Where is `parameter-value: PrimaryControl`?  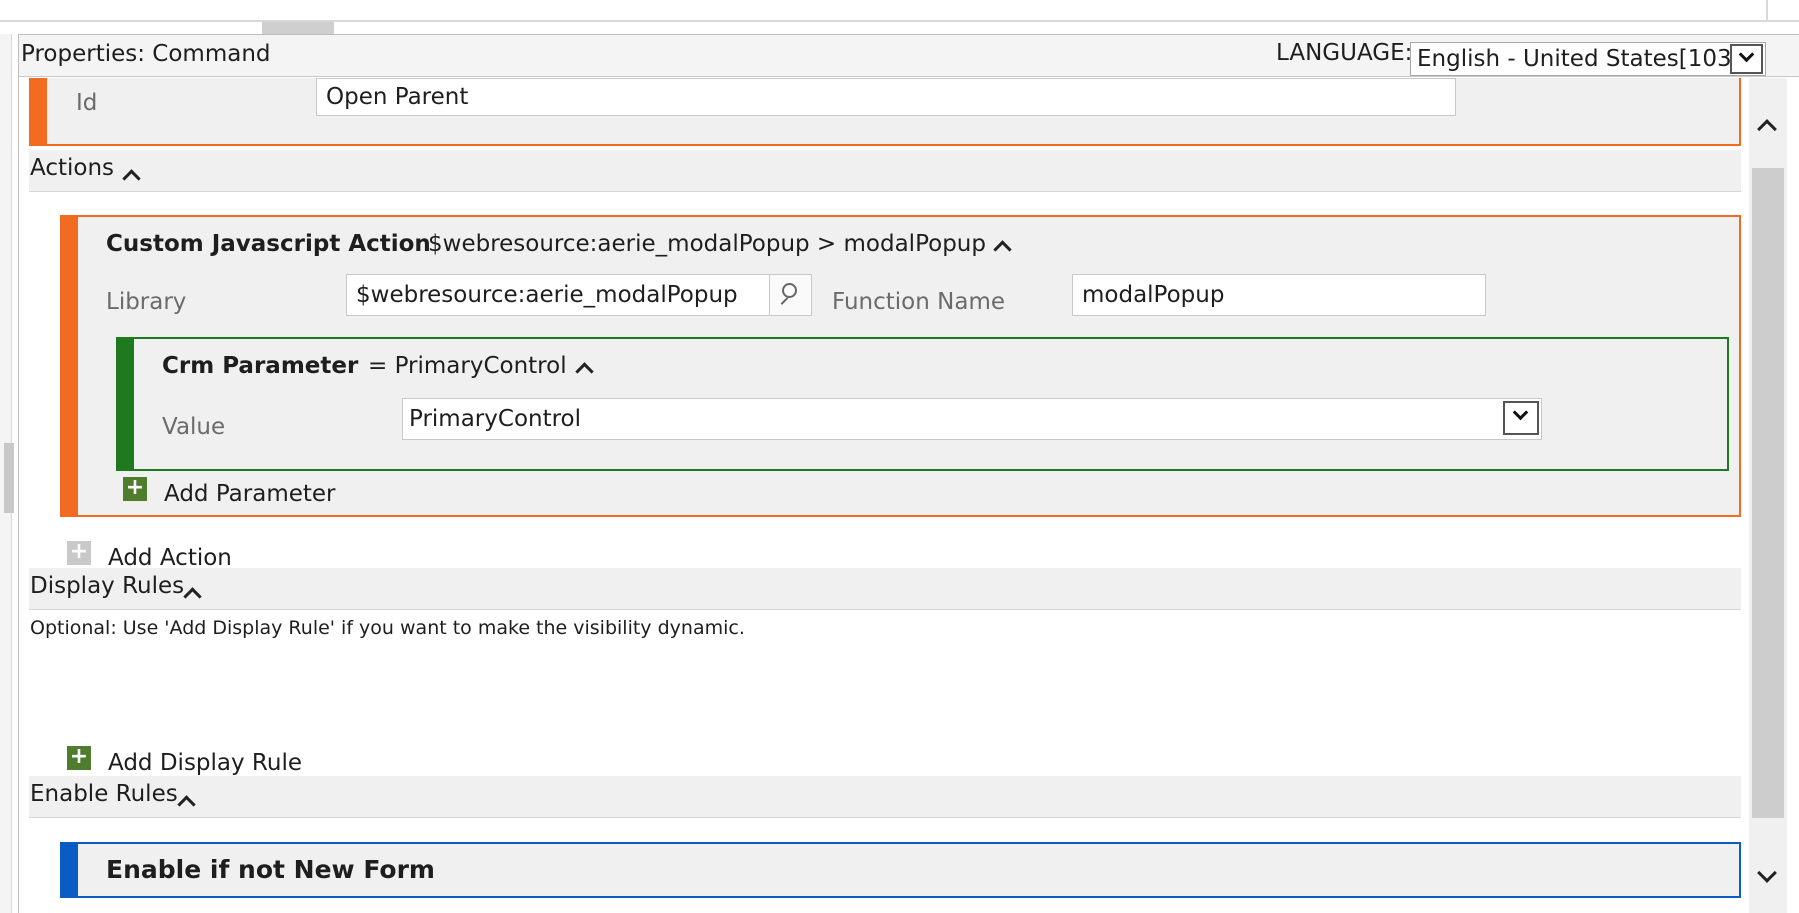 parameter-value: PrimaryControl is located at coordinates (495, 419).